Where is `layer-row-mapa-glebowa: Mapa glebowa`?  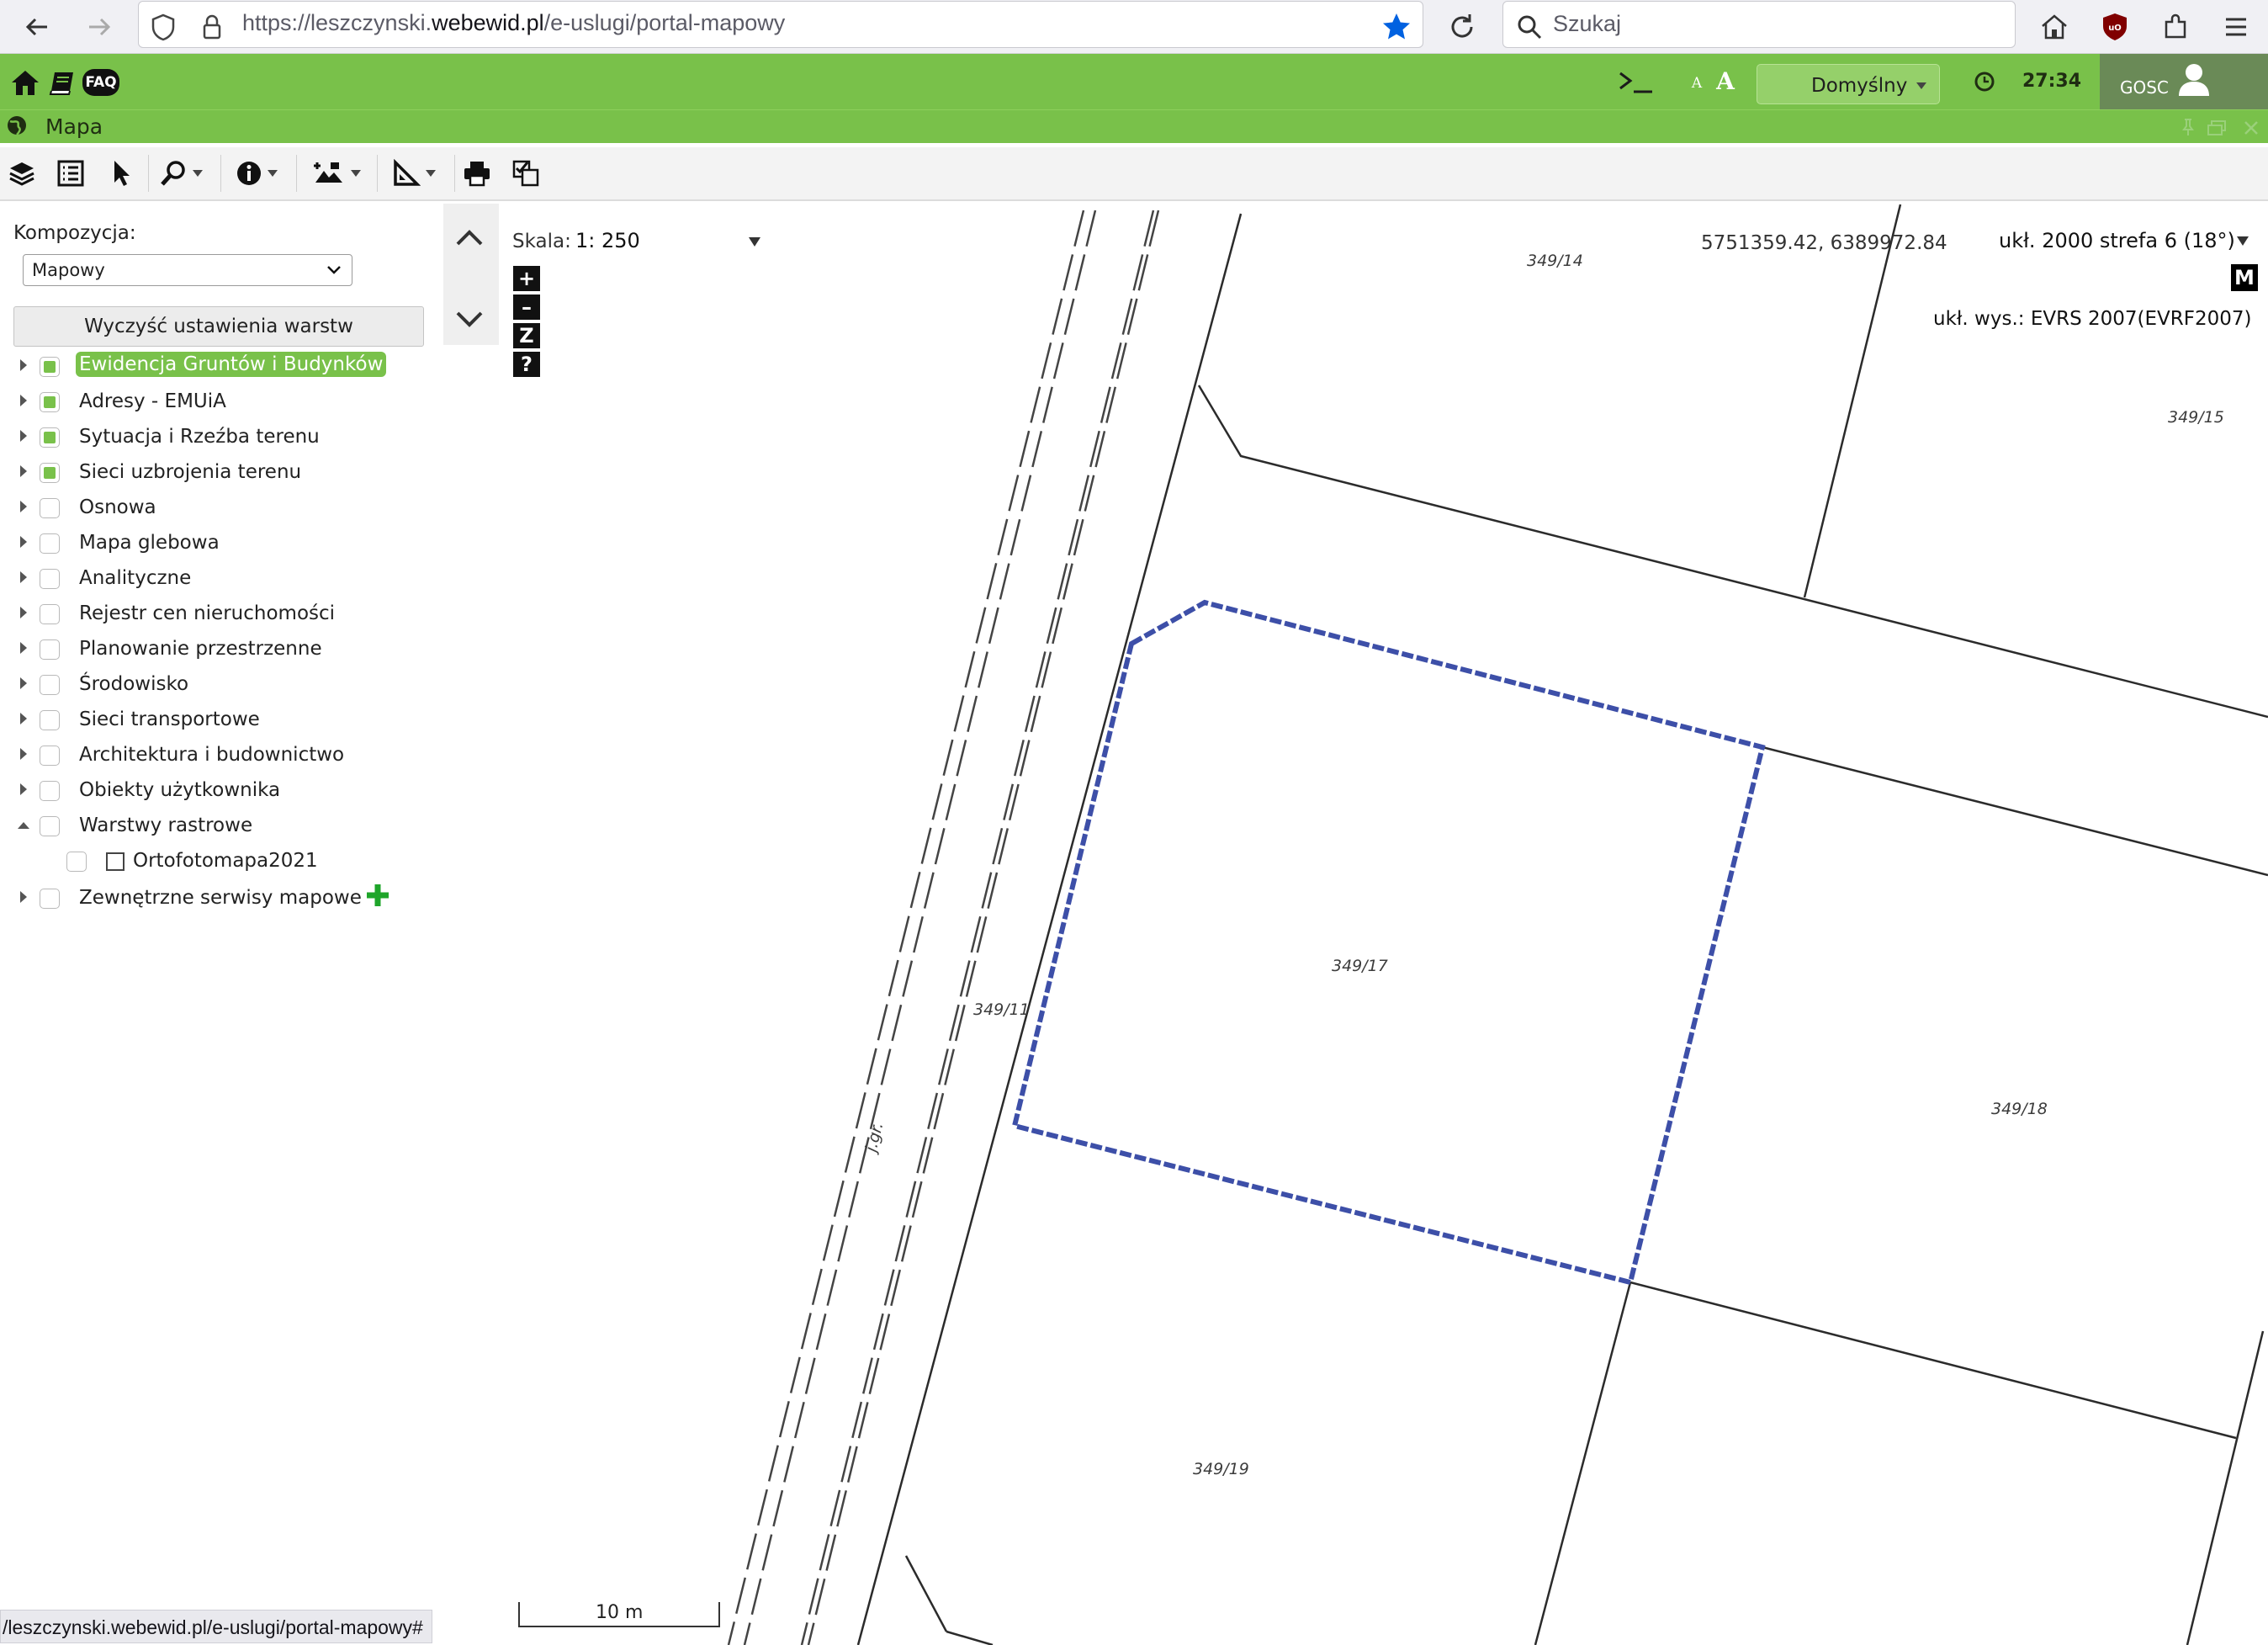
layer-row-mapa-glebowa: Mapa glebowa is located at coordinates (218, 543).